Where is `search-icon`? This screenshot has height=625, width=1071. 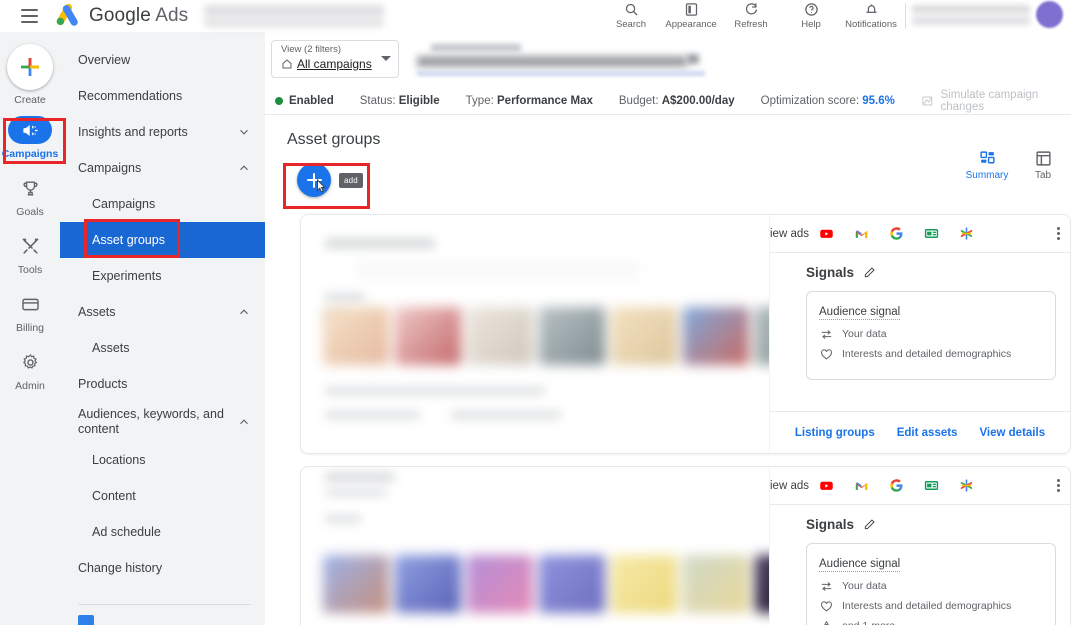 search-icon is located at coordinates (631, 9).